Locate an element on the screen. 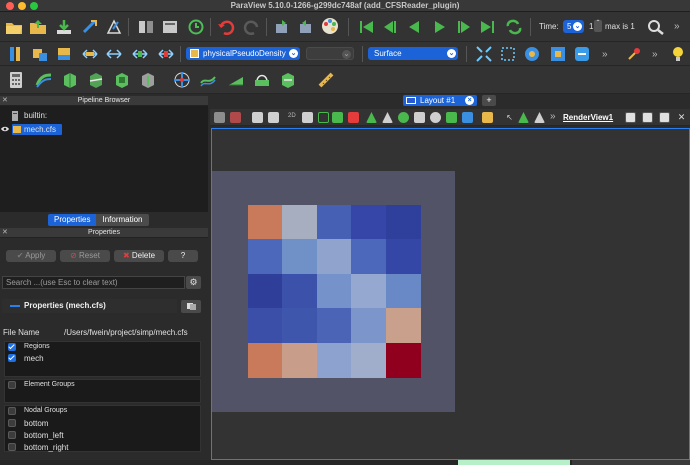 This screenshot has height=465, width=690. select-ruler-icon is located at coordinates (539, 117).